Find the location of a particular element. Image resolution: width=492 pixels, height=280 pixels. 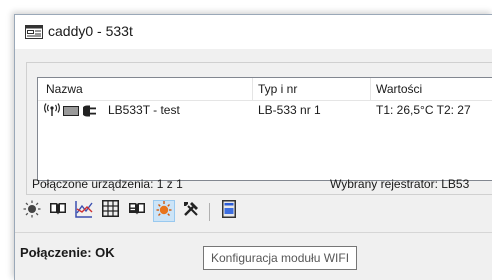

battery-icon is located at coordinates (71, 113).